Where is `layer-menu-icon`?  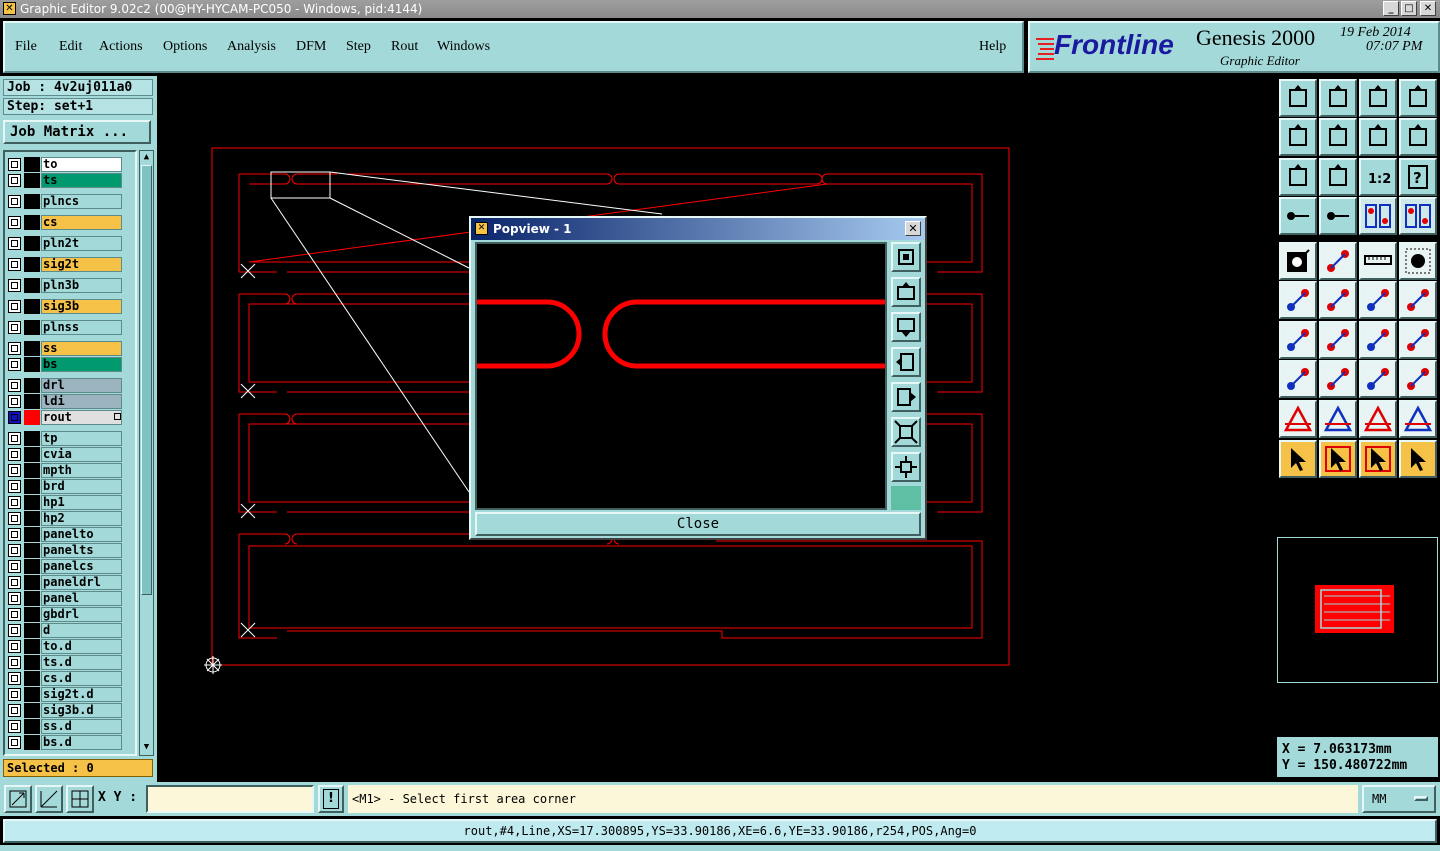
layer-menu-icon is located at coordinates (117, 416).